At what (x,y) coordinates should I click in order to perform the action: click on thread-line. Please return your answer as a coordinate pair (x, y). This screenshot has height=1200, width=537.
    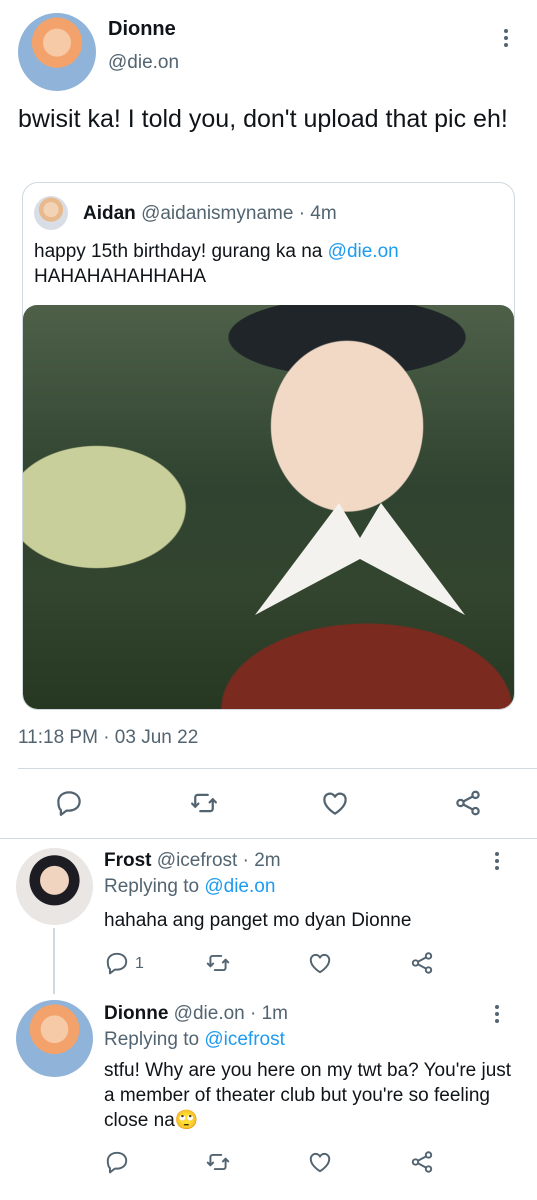
    Looking at the image, I should click on (54, 961).